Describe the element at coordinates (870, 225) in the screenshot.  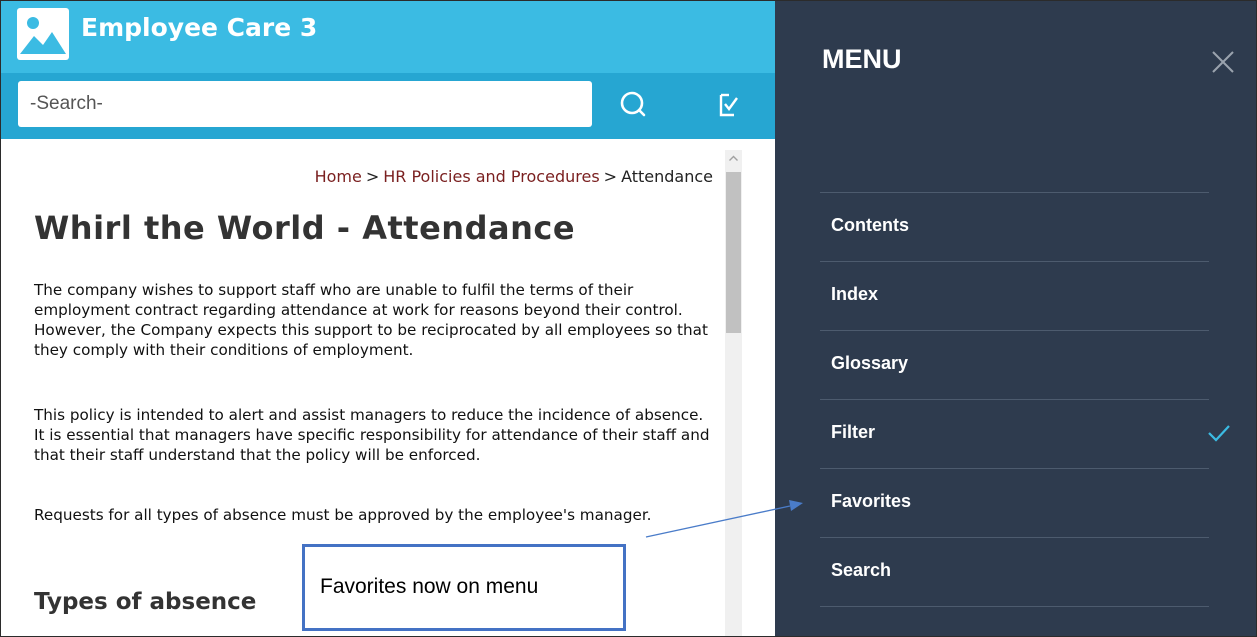
I see `menu-item-label: Contents` at that location.